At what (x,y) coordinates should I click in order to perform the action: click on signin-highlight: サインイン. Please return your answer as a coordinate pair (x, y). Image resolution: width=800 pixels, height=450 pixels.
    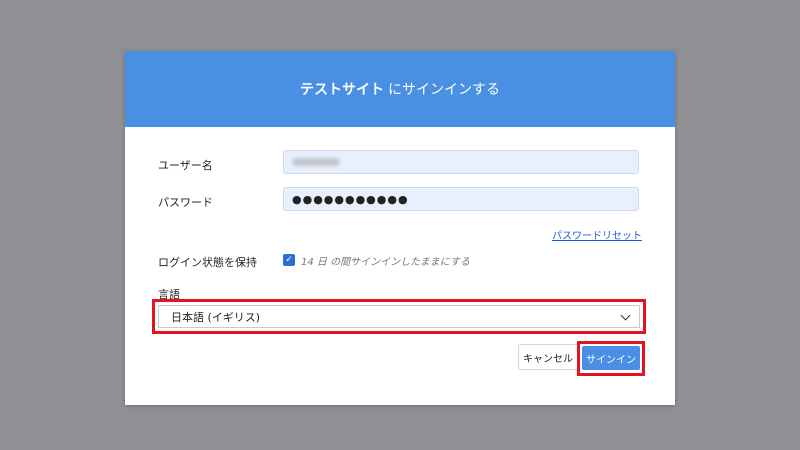
    Looking at the image, I should click on (611, 358).